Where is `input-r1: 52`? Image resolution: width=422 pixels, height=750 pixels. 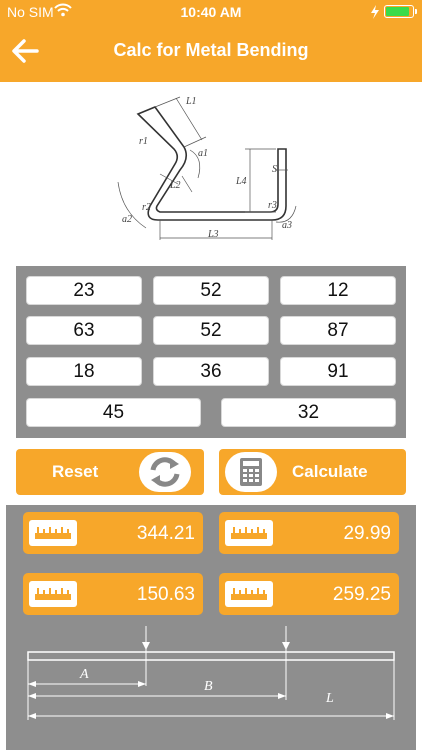
input-r1: 52 is located at coordinates (211, 330).